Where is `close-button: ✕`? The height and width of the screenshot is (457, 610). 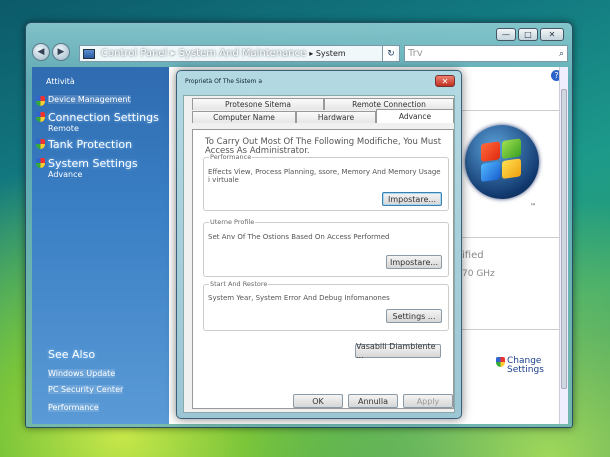
close-button: ✕ is located at coordinates (552, 34).